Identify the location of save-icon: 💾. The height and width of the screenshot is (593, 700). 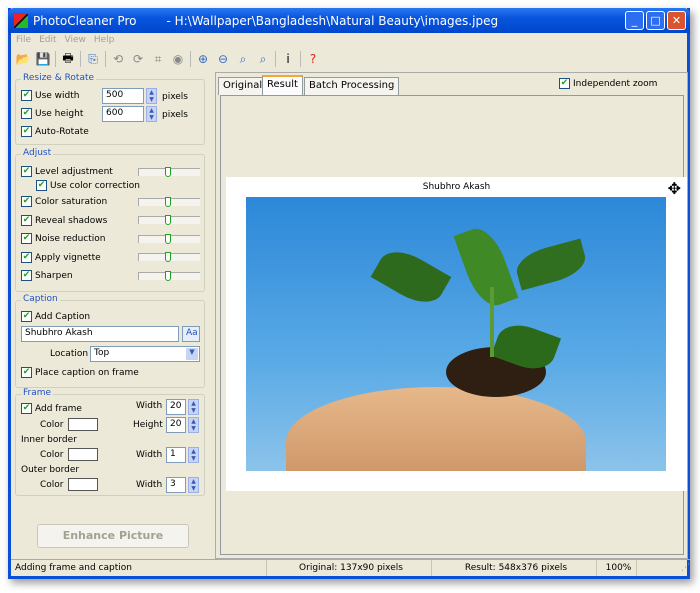
(43, 59).